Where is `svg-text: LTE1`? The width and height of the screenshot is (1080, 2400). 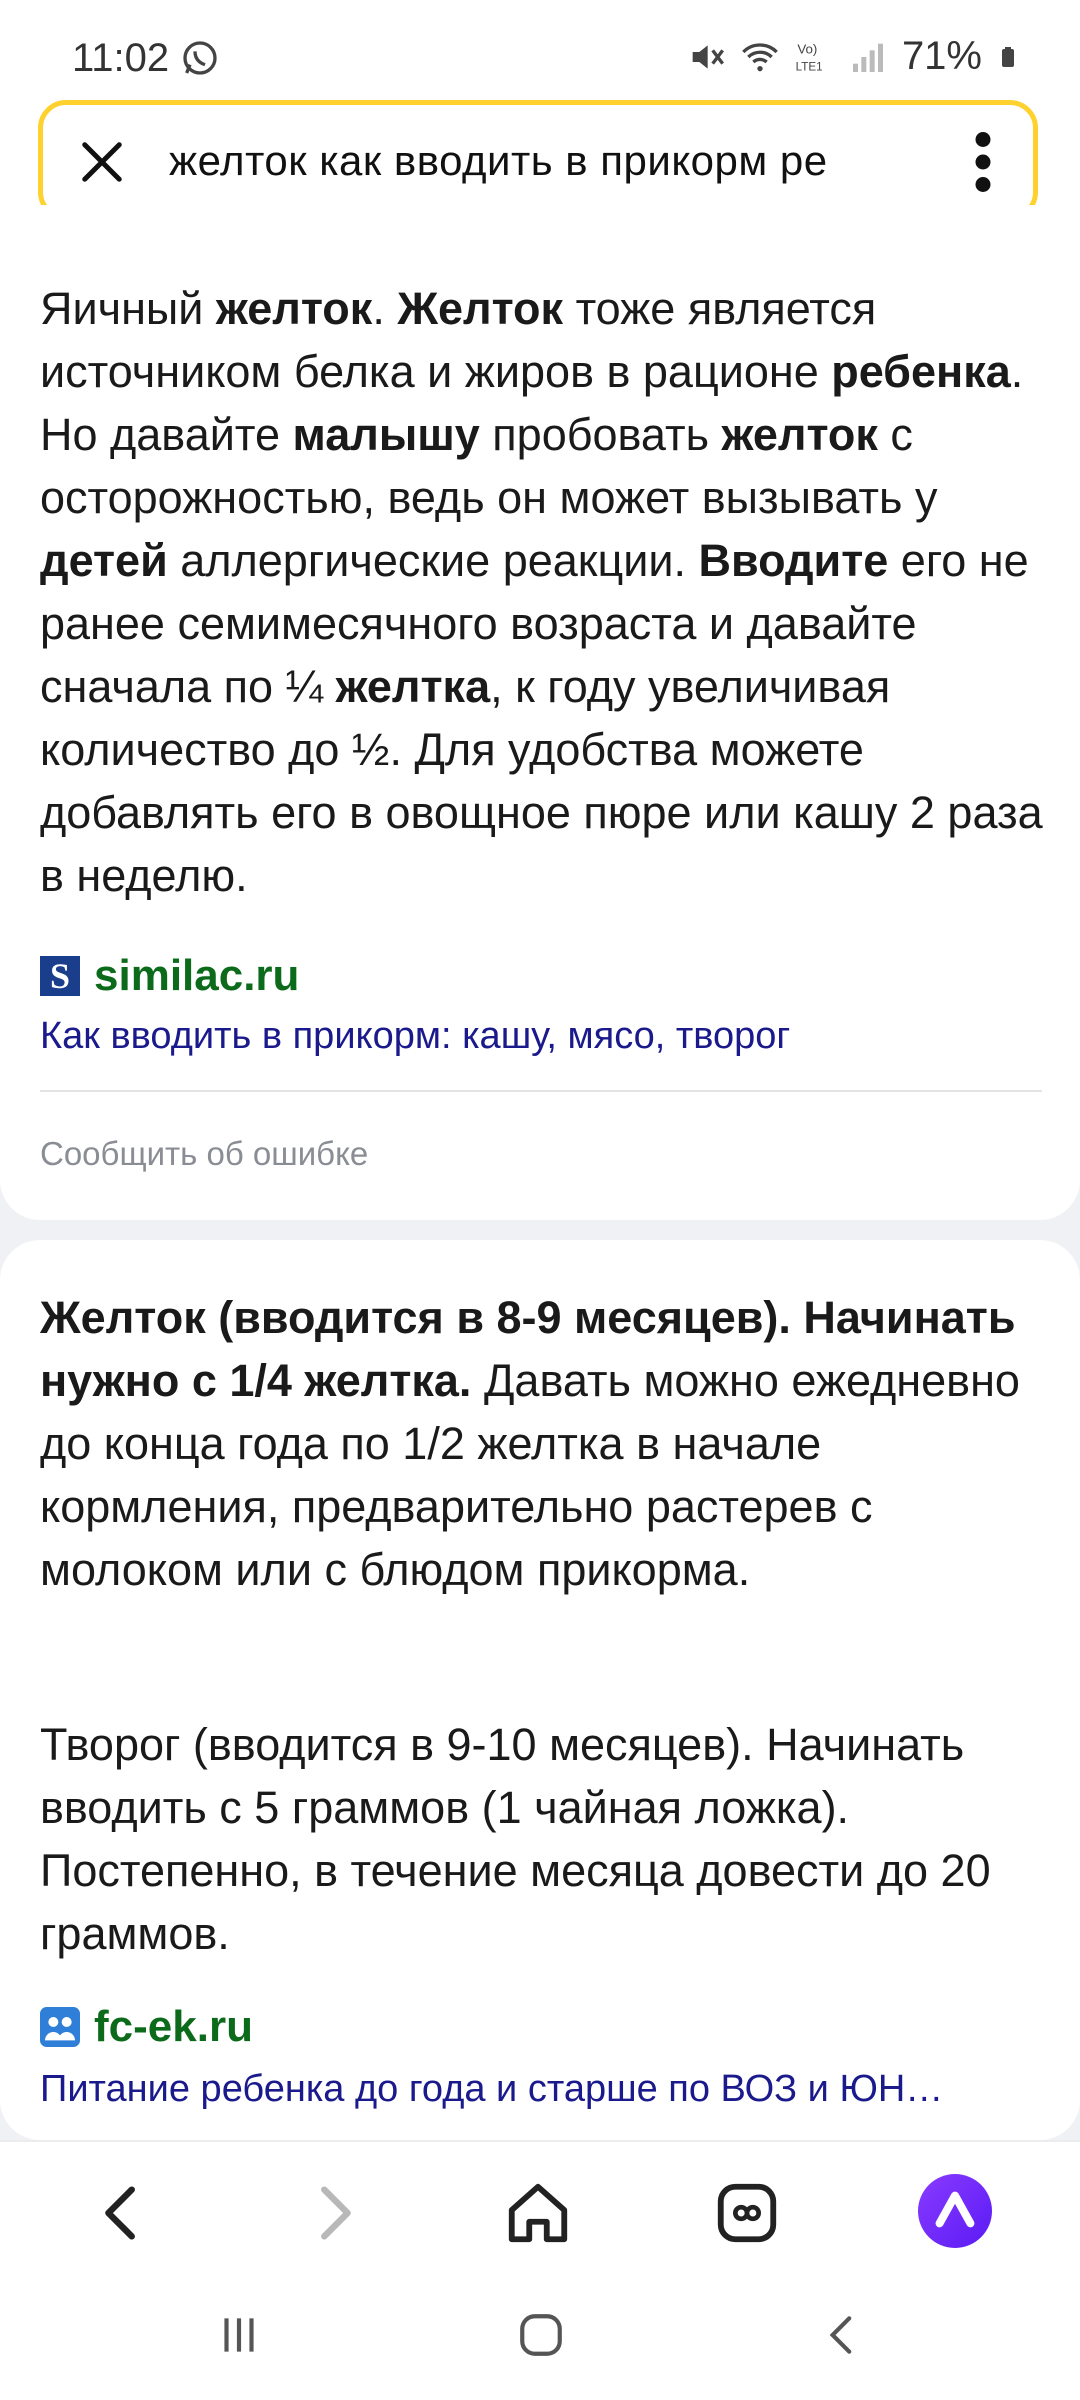
svg-text: LTE1 is located at coordinates (809, 66).